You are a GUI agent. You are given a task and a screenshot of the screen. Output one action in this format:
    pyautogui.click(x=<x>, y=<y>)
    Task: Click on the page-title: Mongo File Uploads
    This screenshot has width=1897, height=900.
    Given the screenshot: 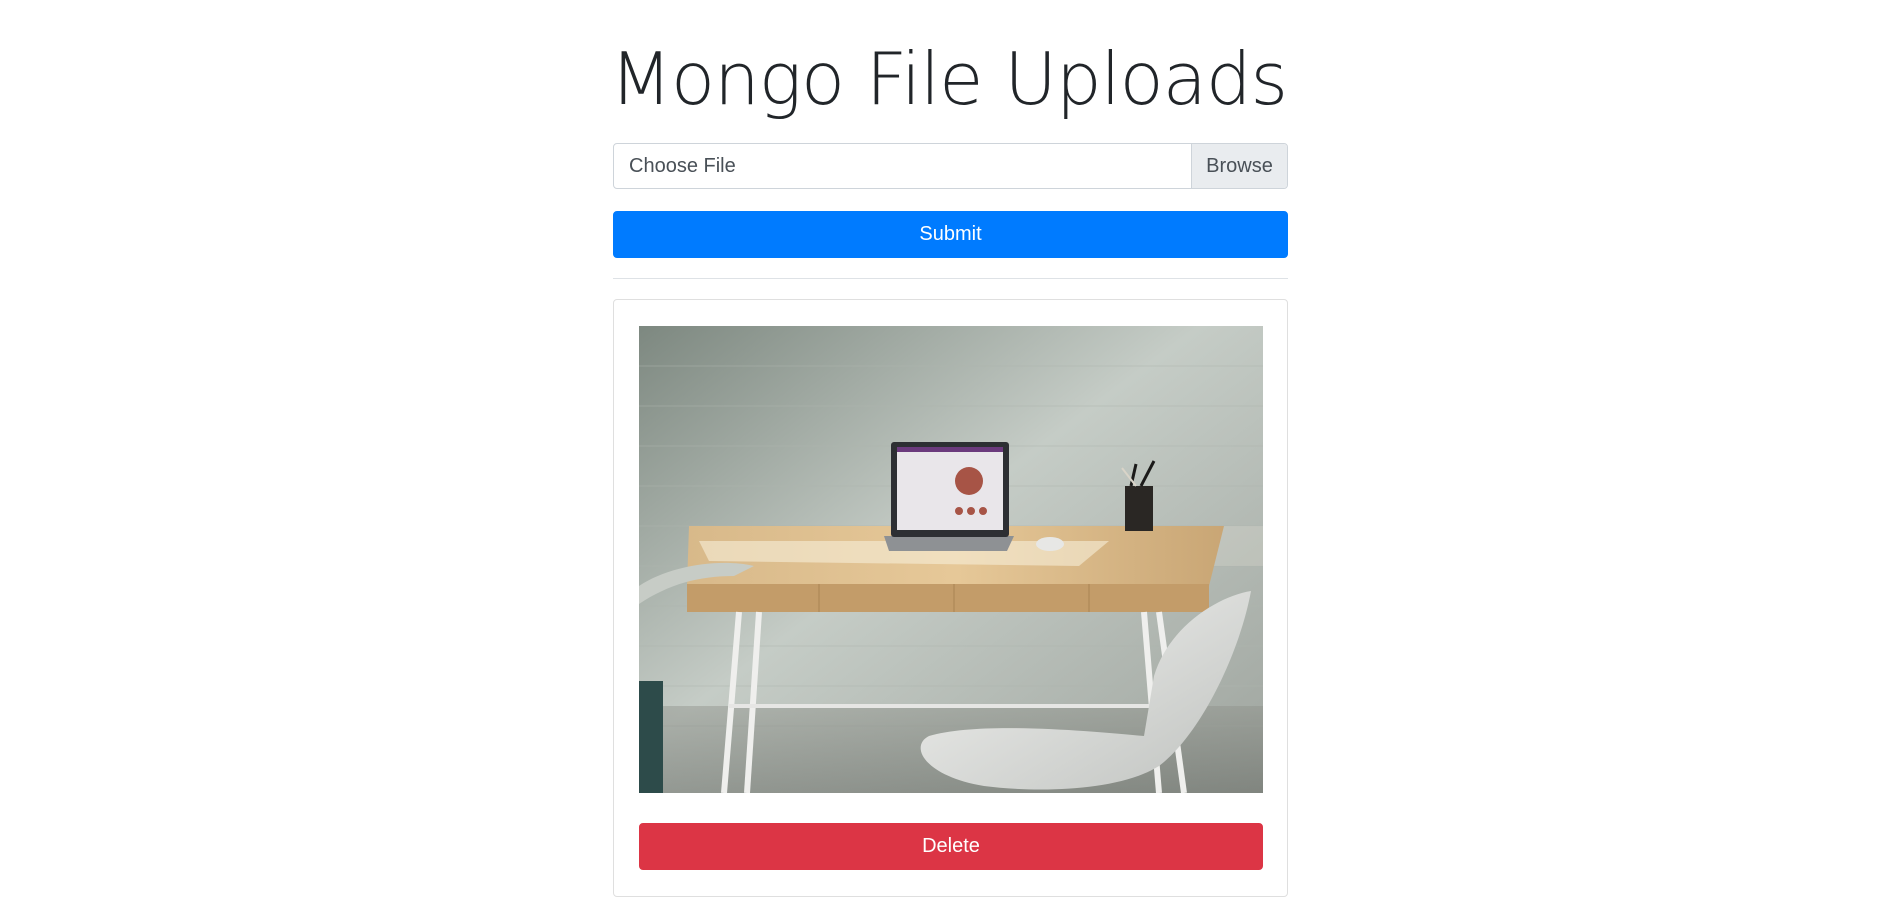 What is the action you would take?
    pyautogui.click(x=948, y=79)
    